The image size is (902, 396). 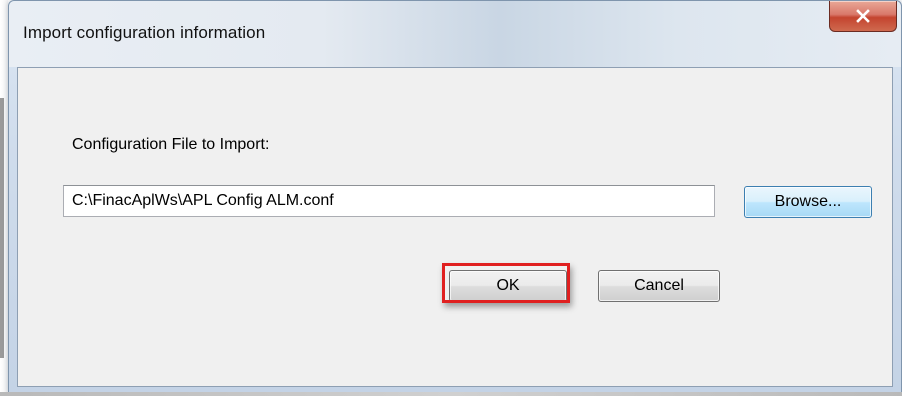 I want to click on config-file-path-input, so click(x=389, y=201).